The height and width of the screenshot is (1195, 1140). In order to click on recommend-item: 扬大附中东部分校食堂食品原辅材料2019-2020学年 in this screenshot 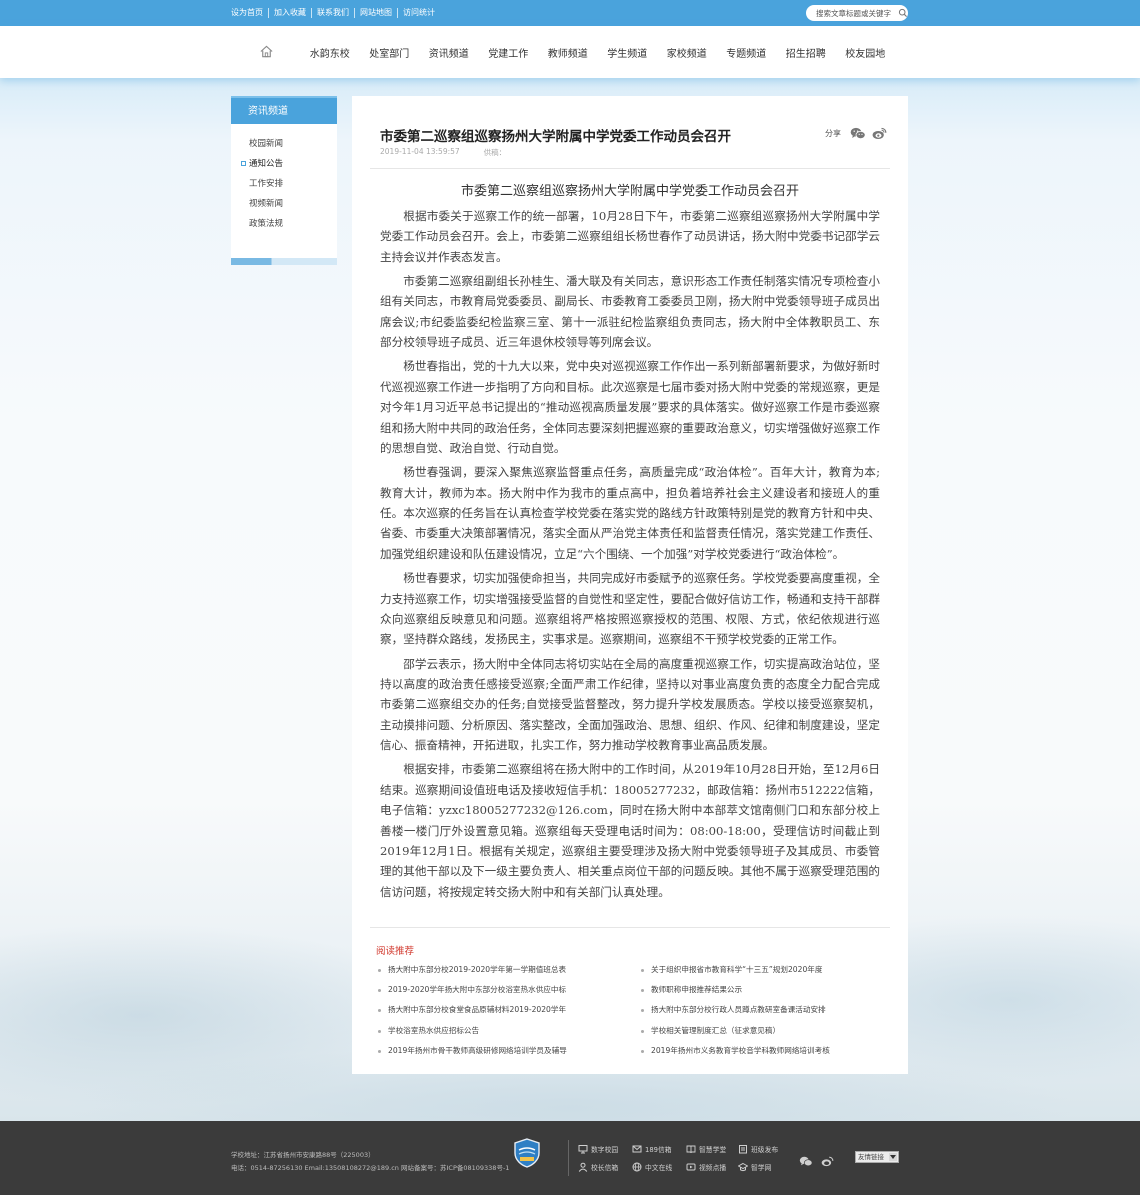, I will do `click(503, 1010)`.